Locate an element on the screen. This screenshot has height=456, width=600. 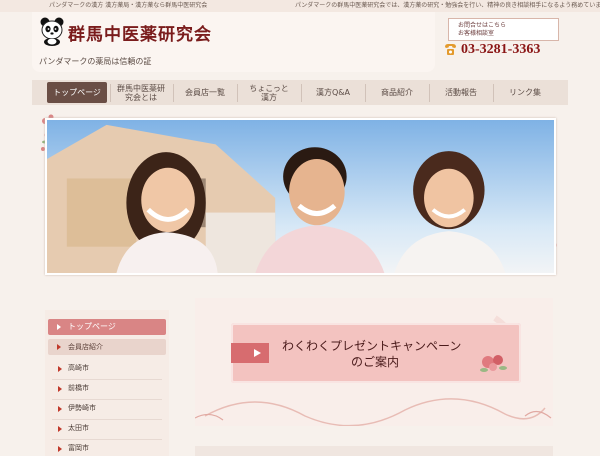
nav-about: 群馬中医薬研 究会とは is located at coordinates (141, 92).